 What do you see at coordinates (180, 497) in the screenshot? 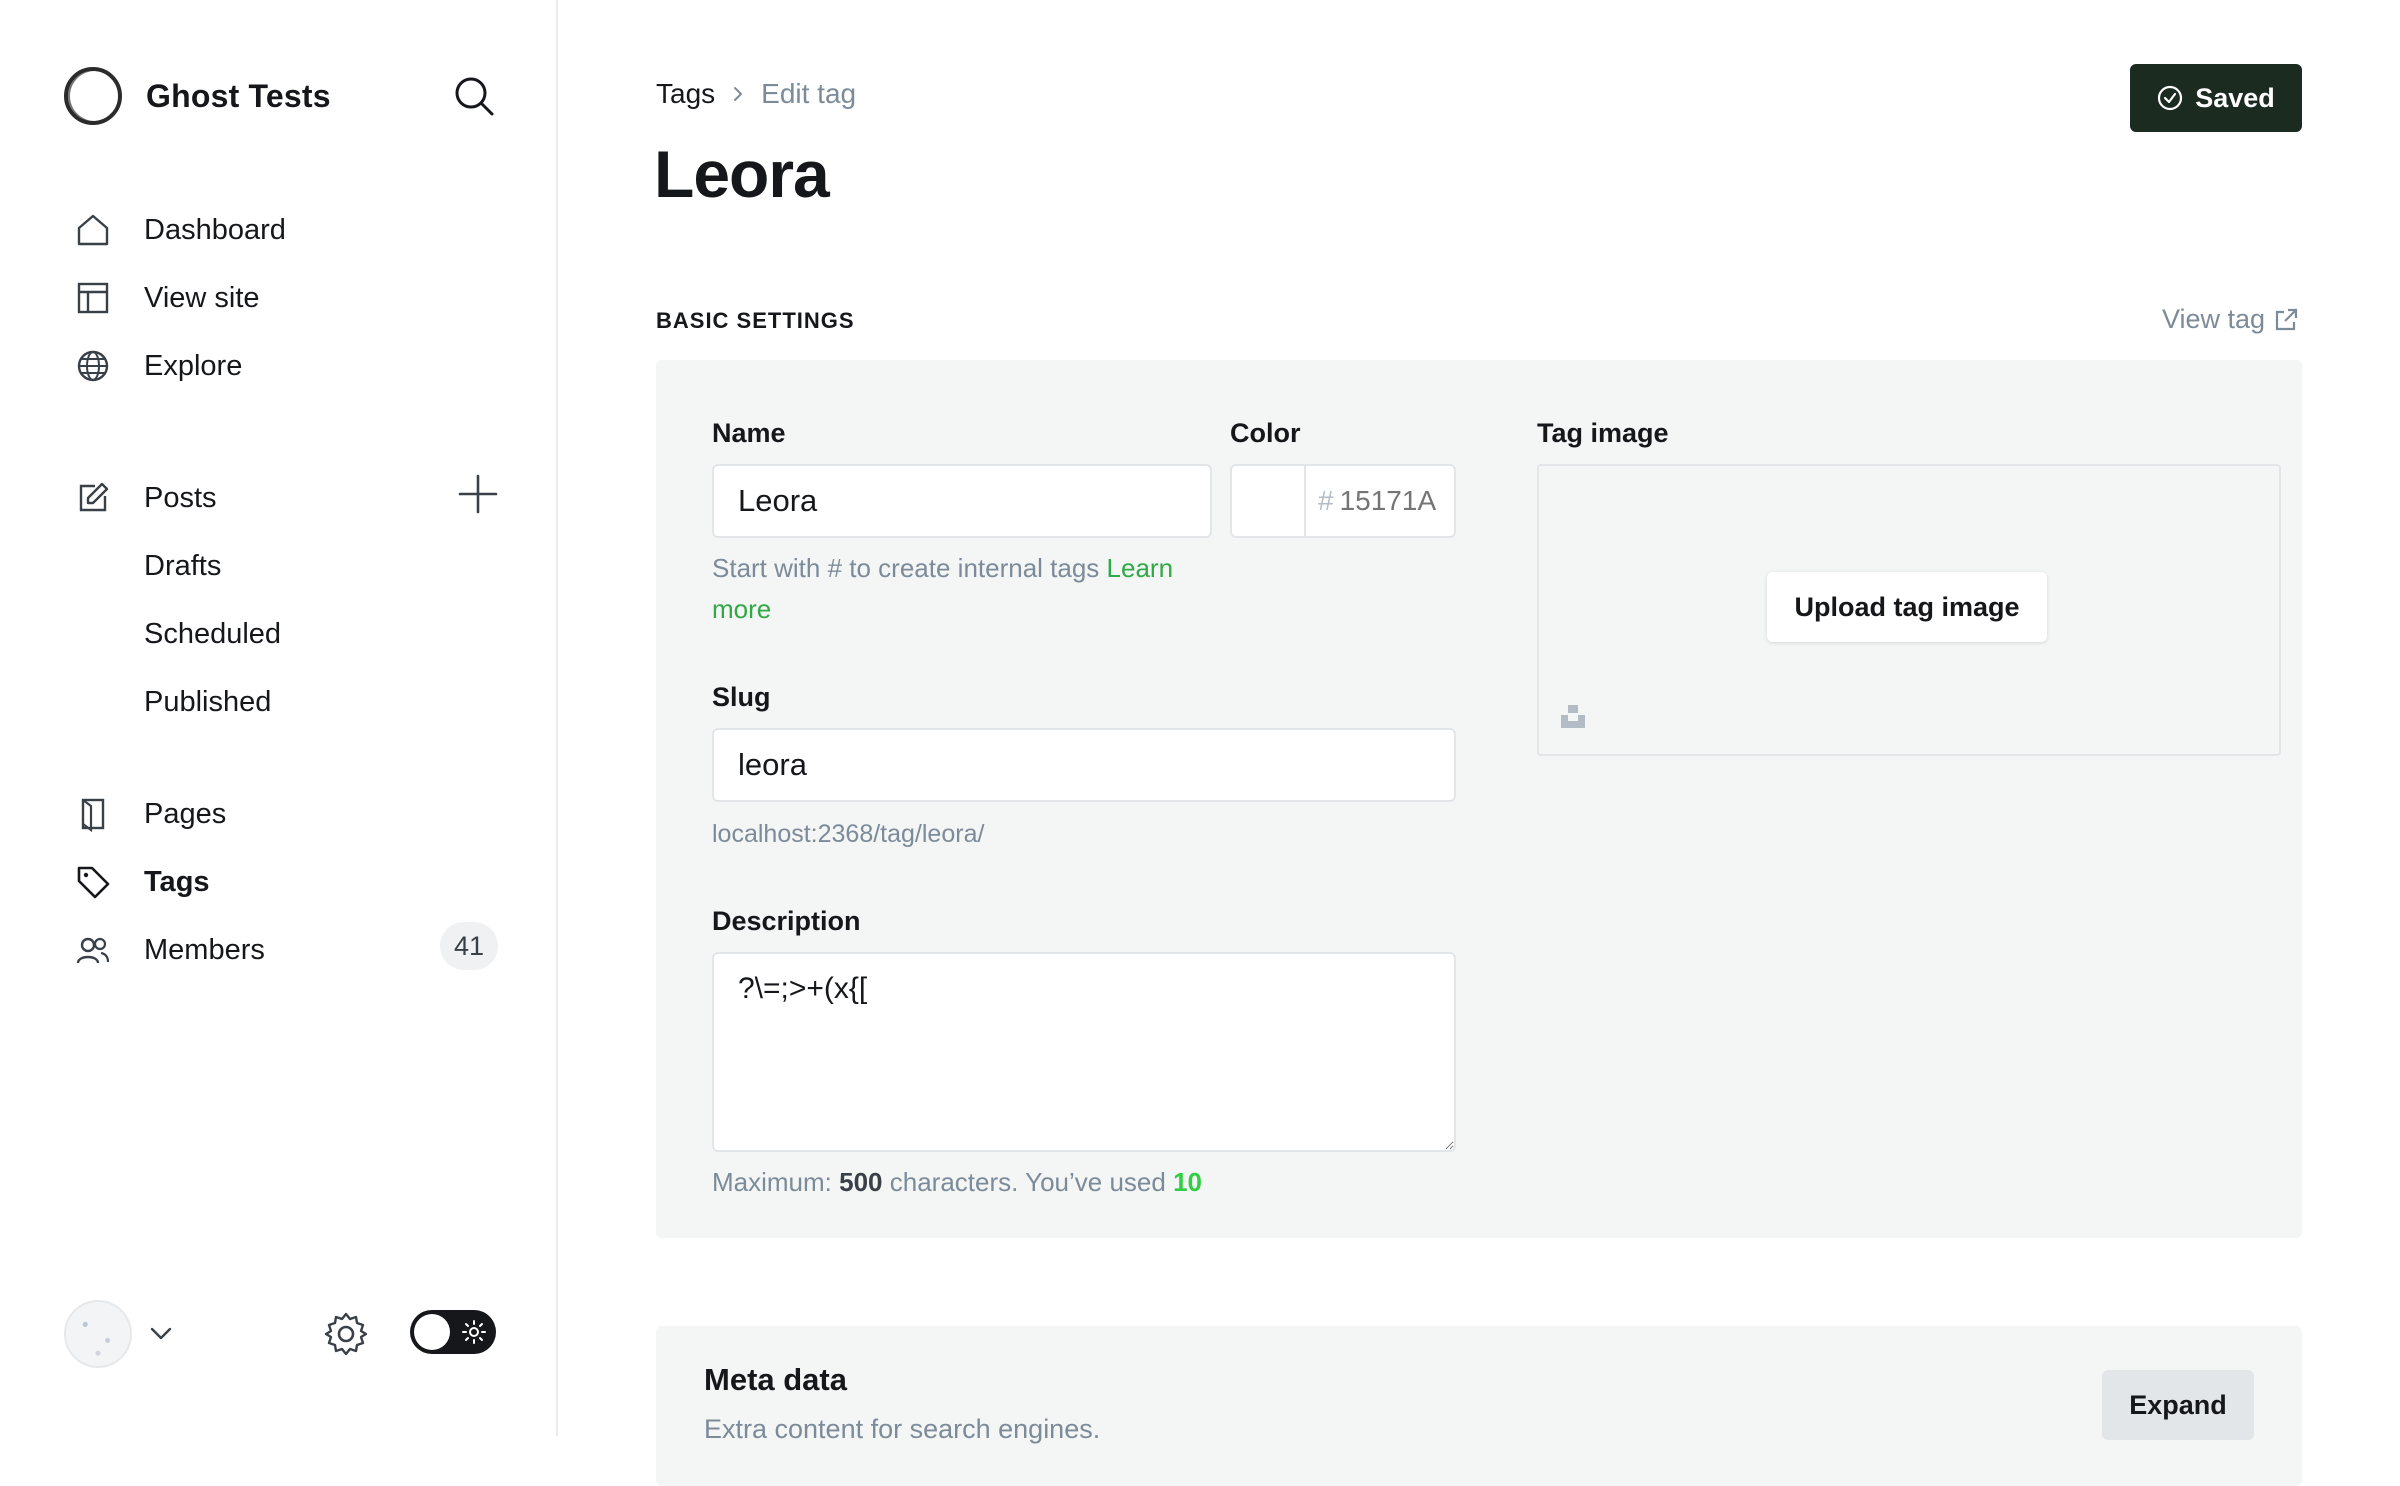
I see `nav-posts-label: Posts` at bounding box center [180, 497].